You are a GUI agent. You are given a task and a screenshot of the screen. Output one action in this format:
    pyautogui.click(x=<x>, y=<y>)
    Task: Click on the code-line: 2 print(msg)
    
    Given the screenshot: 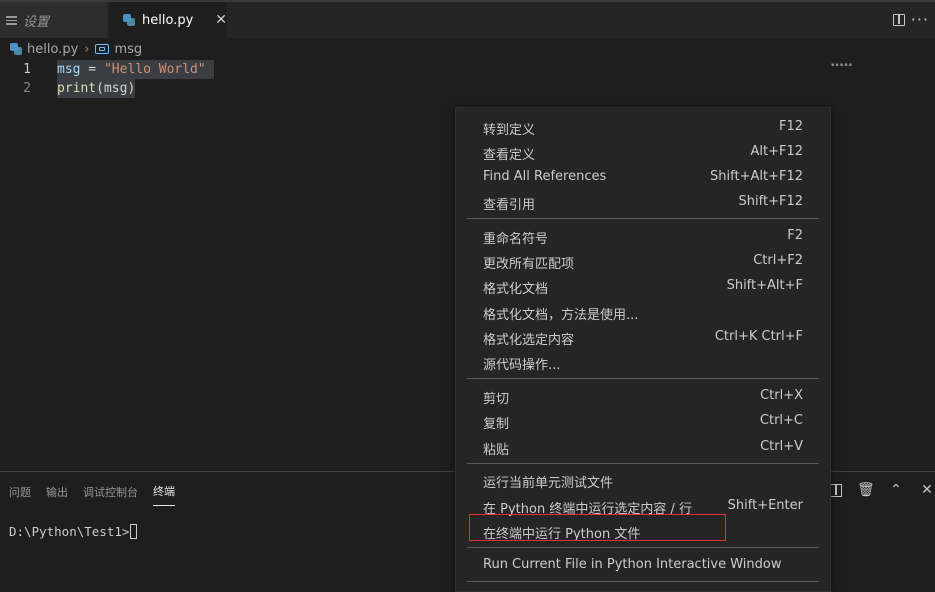 What is the action you would take?
    pyautogui.click(x=467, y=88)
    